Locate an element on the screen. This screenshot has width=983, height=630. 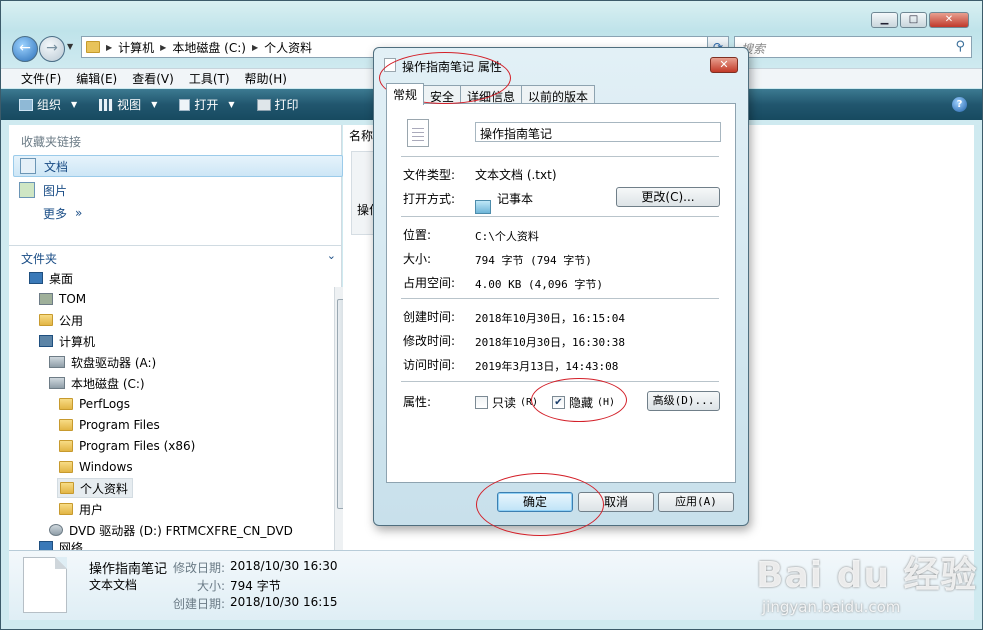
favorite-documents: 文档 is located at coordinates (178, 166).